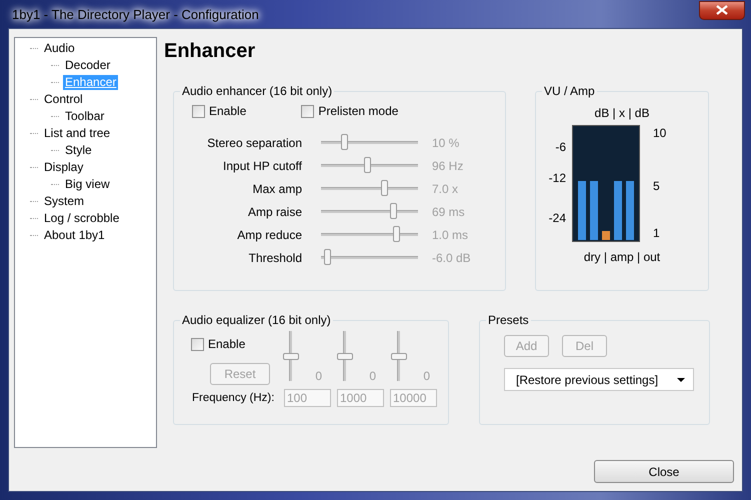 The width and height of the screenshot is (751, 500). Describe the element at coordinates (657, 186) in the screenshot. I see `scale-label: 5` at that location.